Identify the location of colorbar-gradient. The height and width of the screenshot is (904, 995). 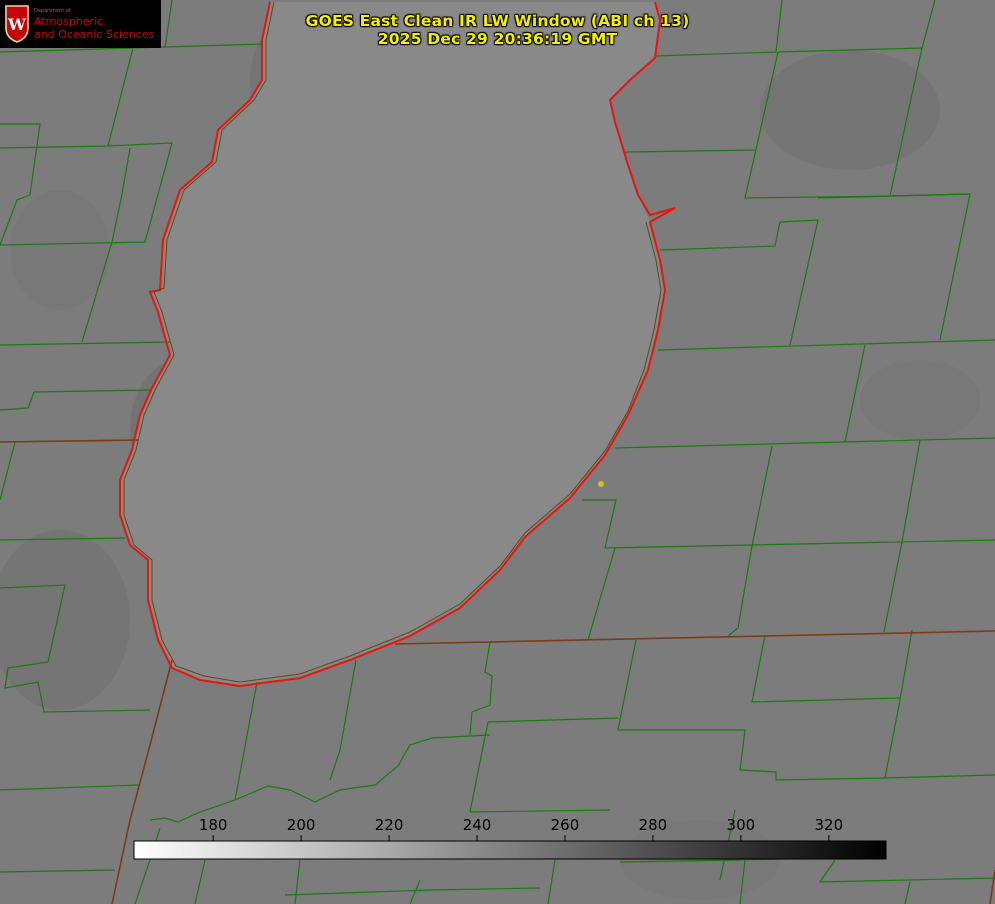
(510, 850).